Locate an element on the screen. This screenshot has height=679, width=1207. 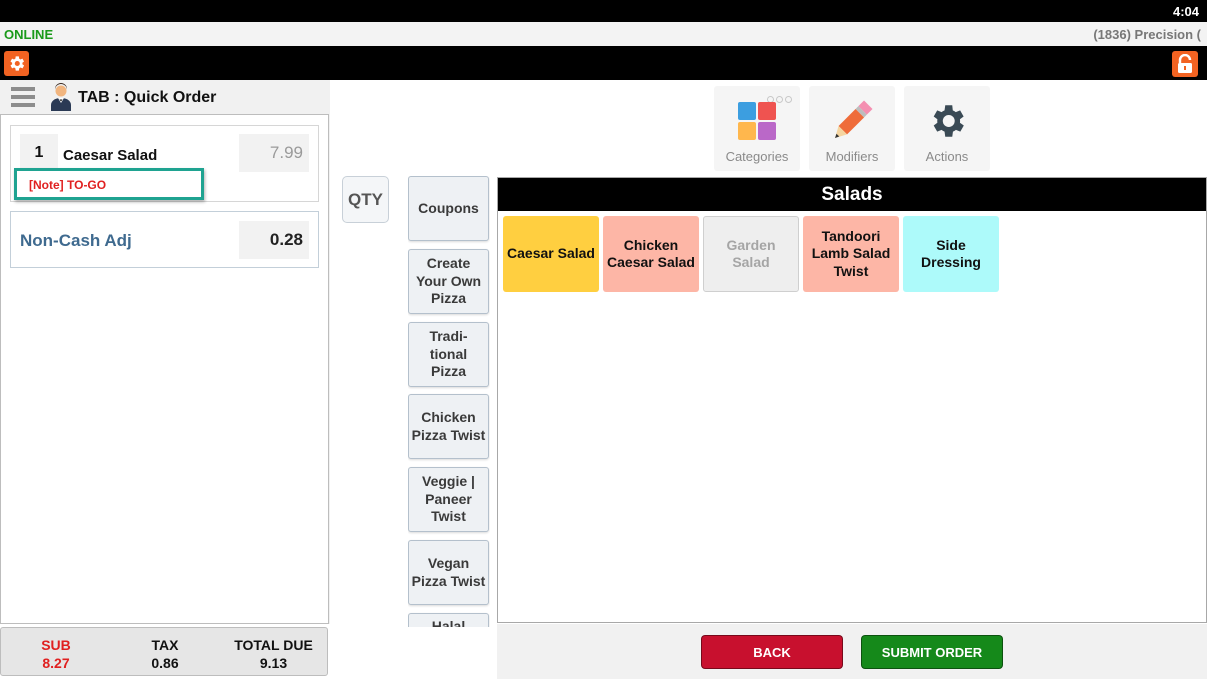
tab-actions-label: Actions is located at coordinates (947, 156).